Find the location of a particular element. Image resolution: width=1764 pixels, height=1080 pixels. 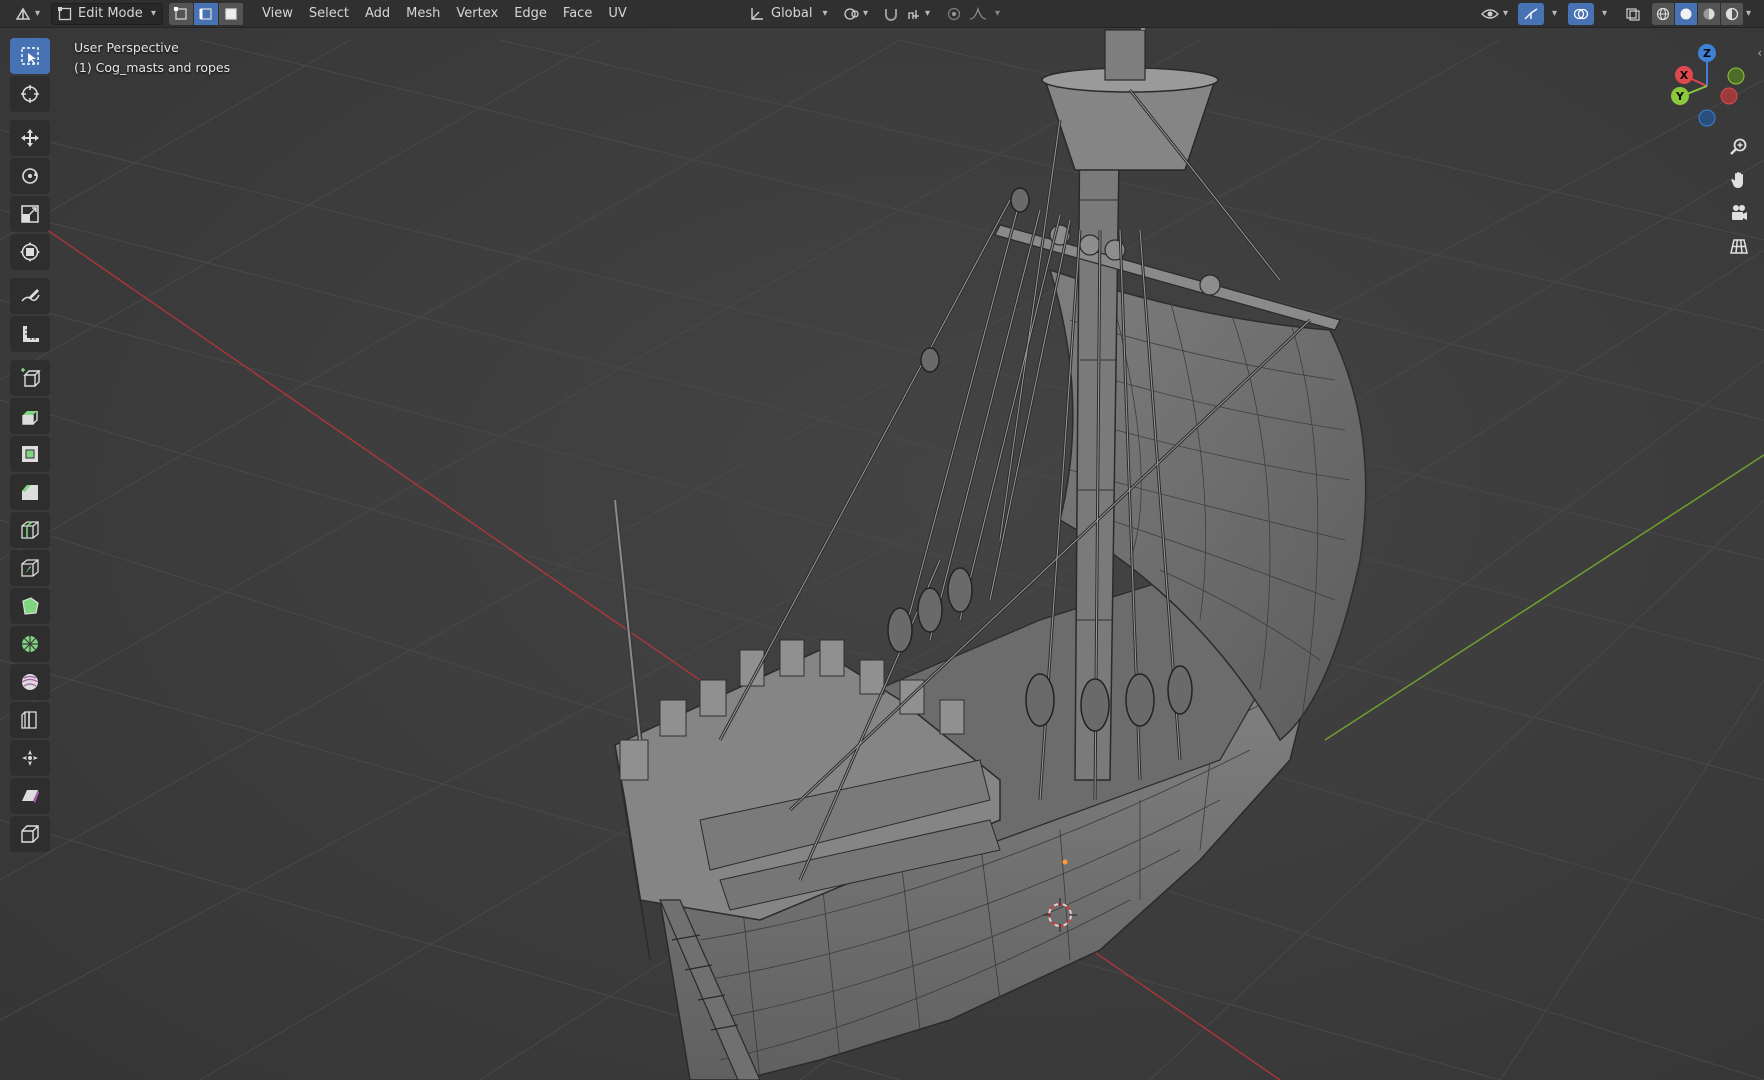

pan-button is located at coordinates (1739, 180).